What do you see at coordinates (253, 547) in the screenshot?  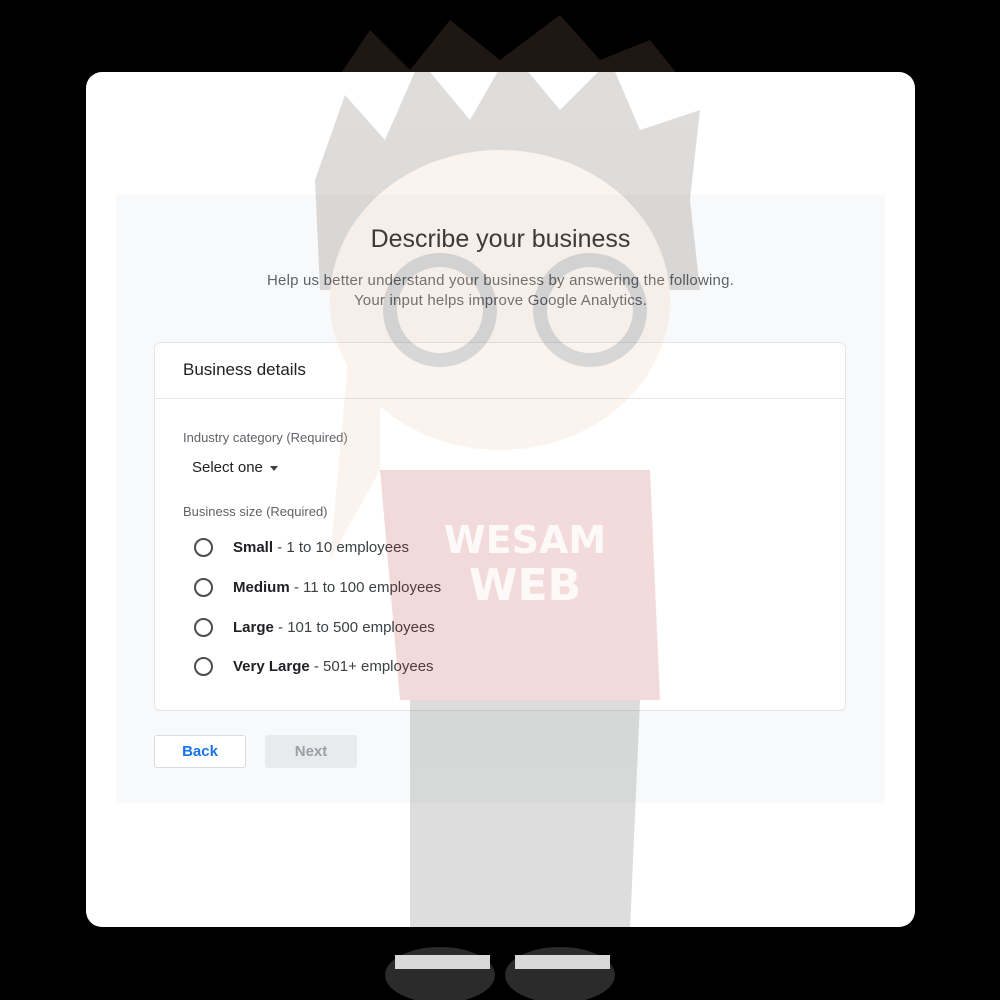 I see `size-name: Small` at bounding box center [253, 547].